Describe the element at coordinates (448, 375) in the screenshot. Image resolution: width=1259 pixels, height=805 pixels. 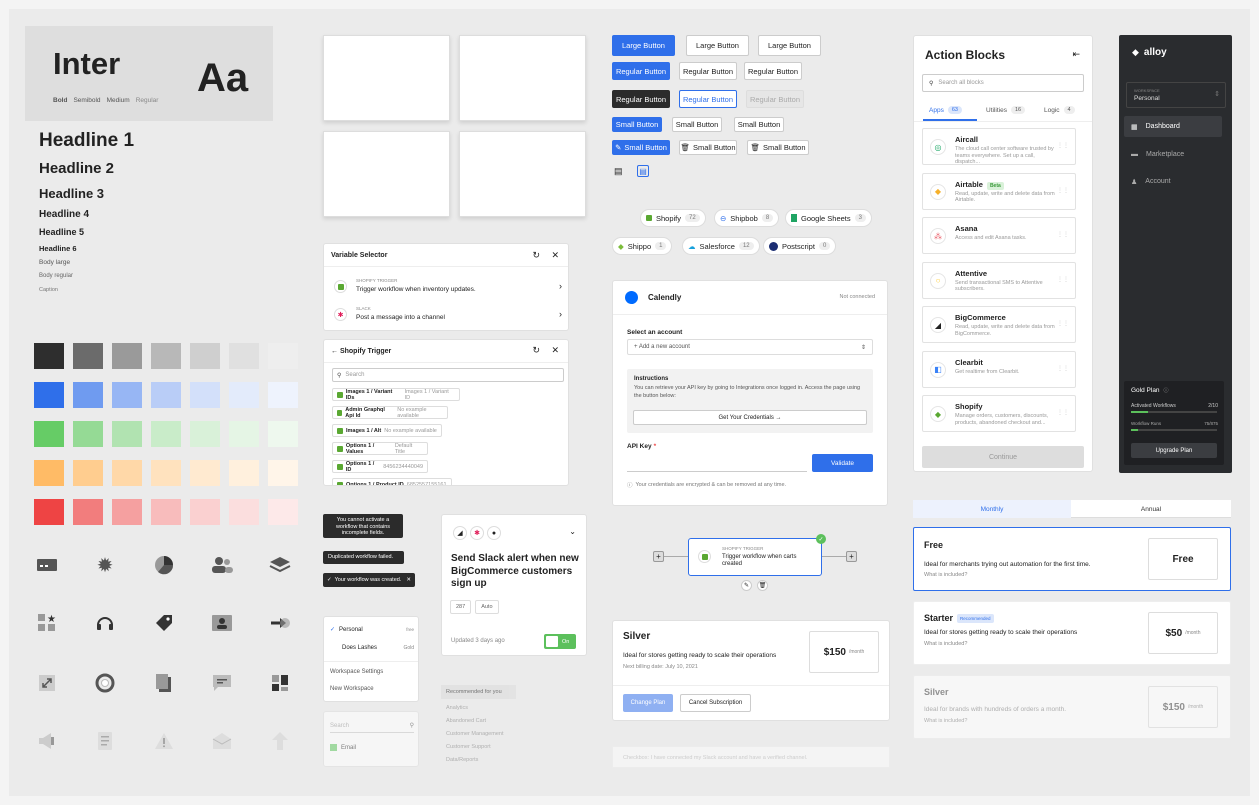
I see `search-input: ⚲ Search` at that location.